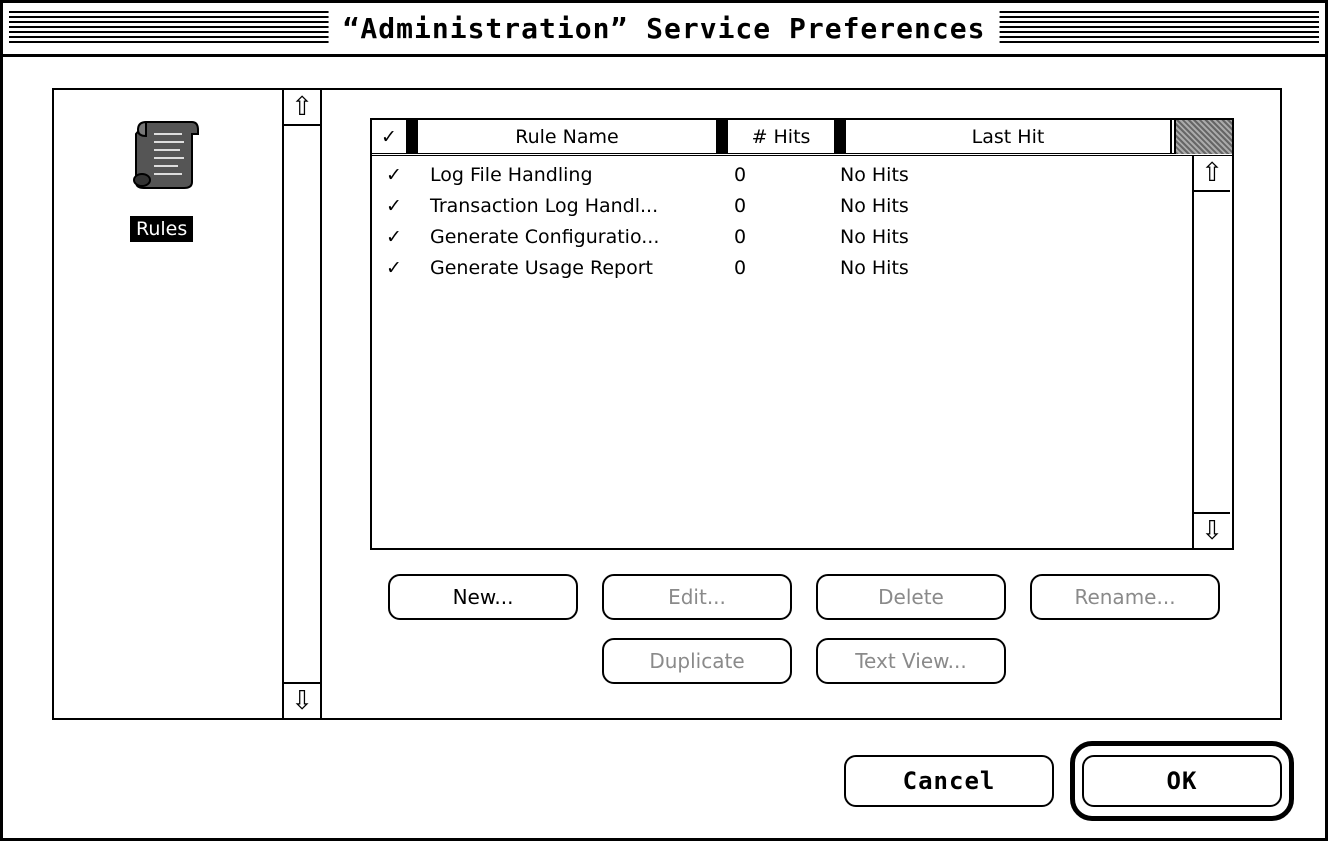  I want to click on rule-category-list: Rules, so click(168, 404).